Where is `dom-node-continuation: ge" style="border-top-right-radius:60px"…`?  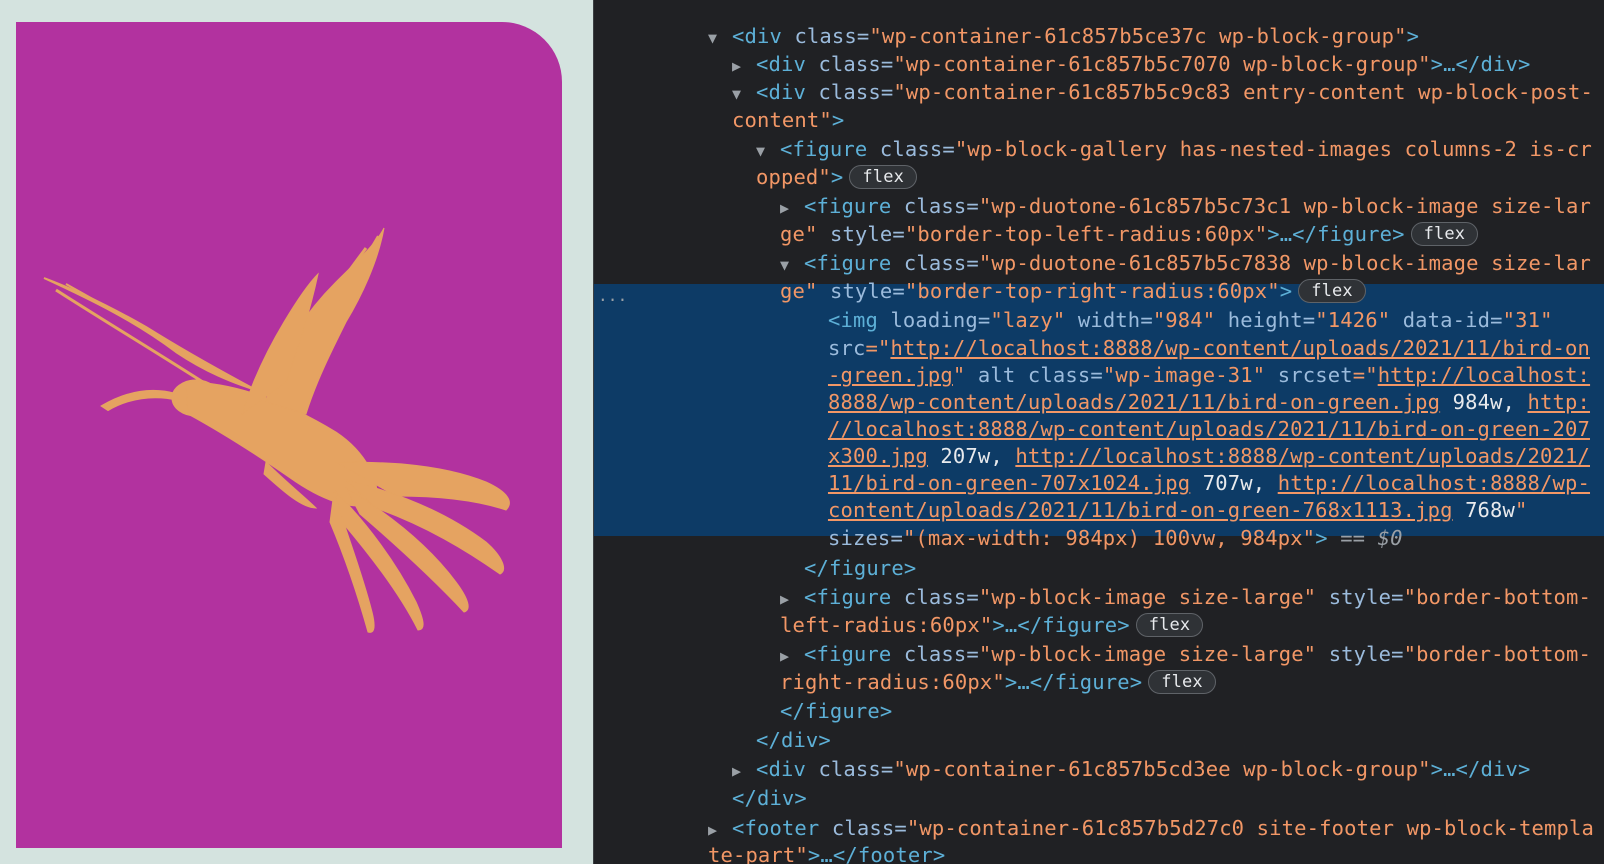 dom-node-continuation: ge" style="border-top-right-radius:60px"… is located at coordinates (1048, 276).